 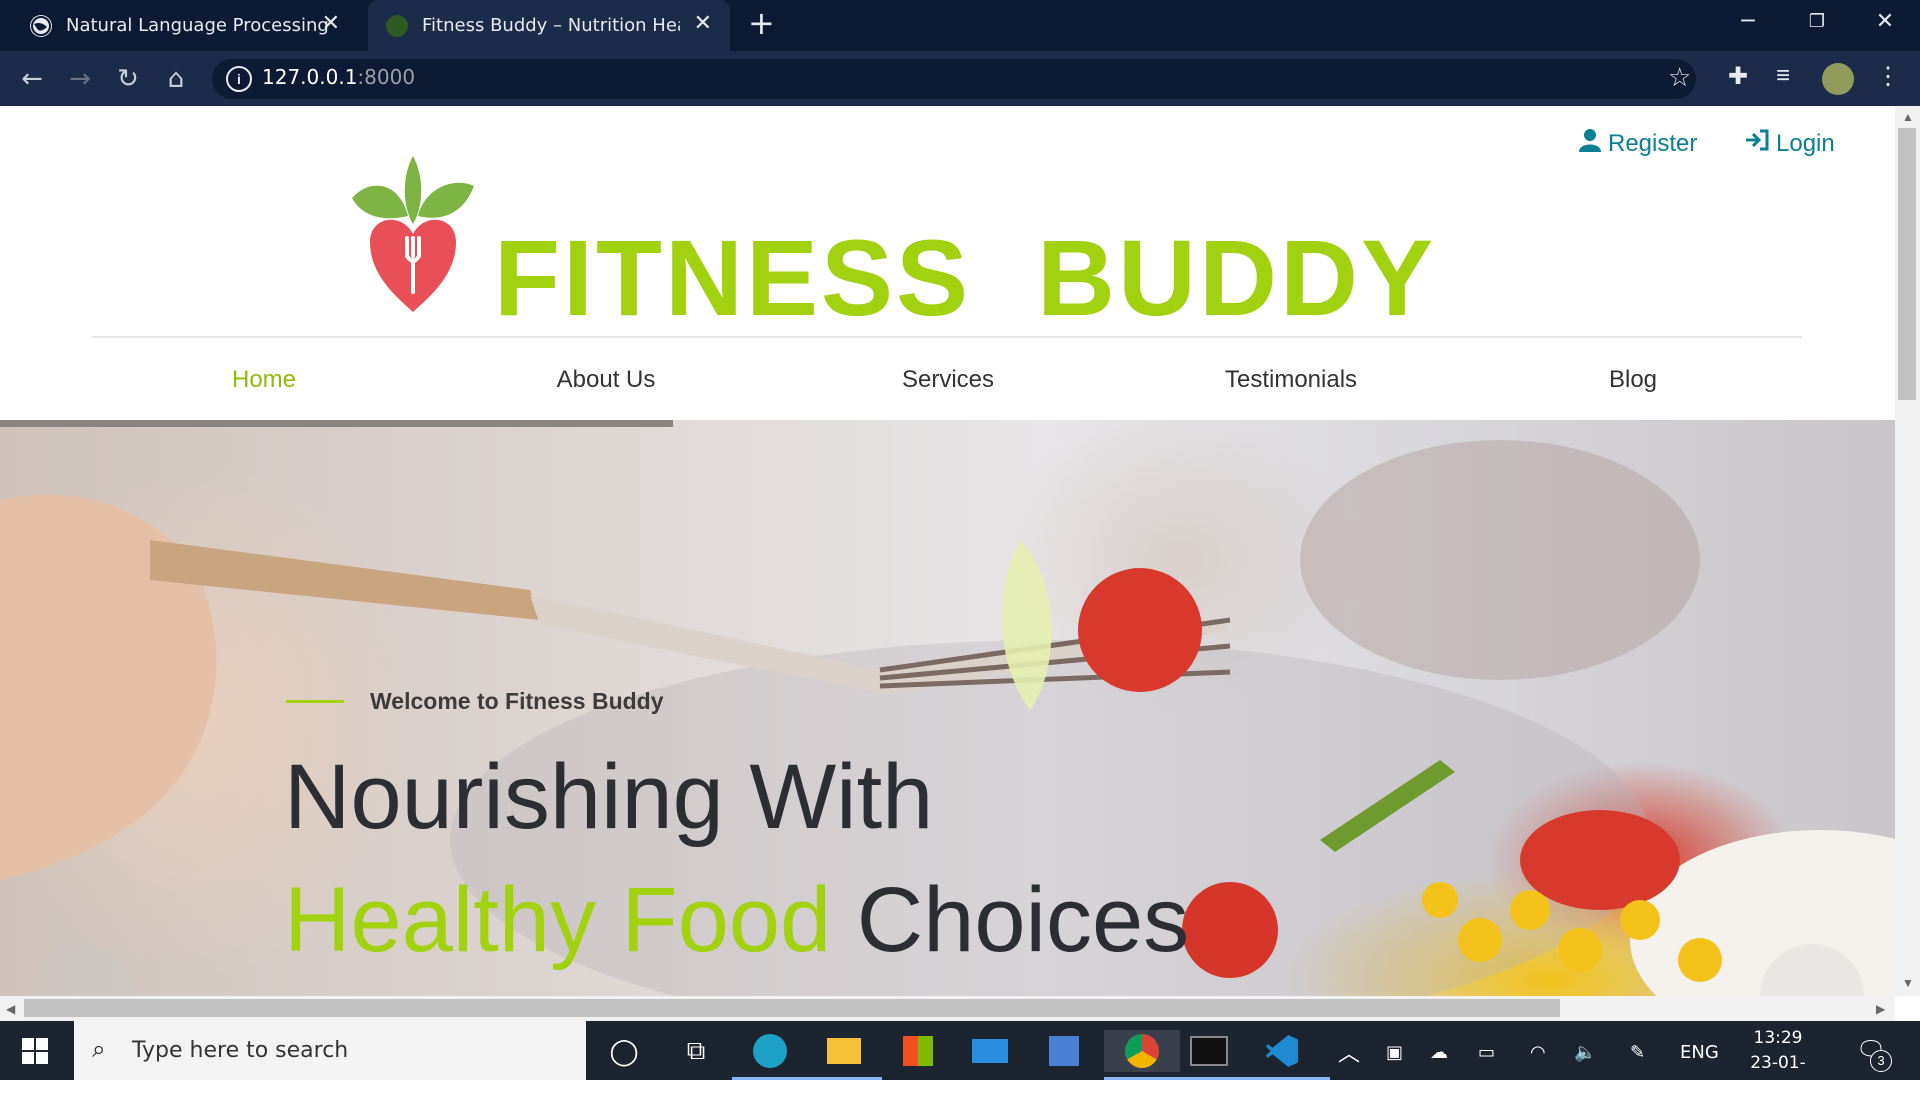 I want to click on login-link: Login, so click(x=1789, y=143).